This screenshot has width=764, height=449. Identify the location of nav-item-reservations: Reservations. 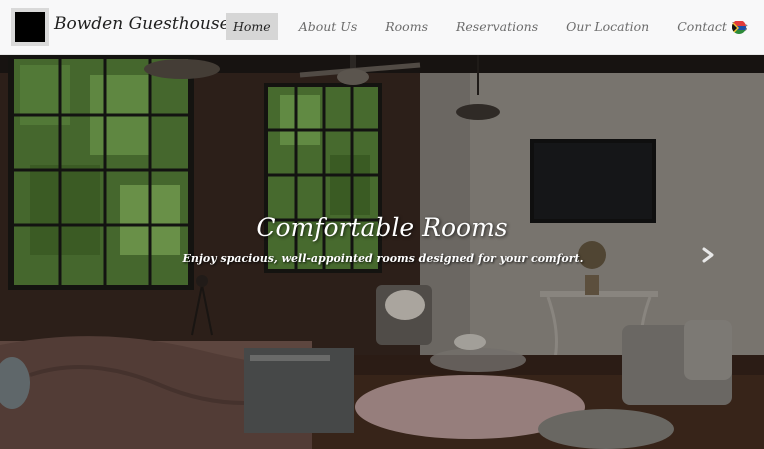
(497, 26).